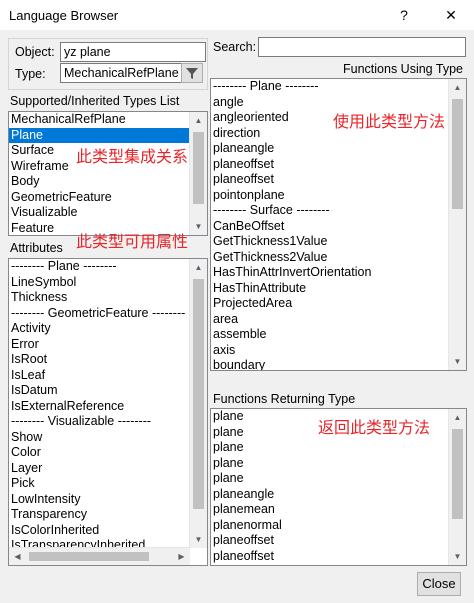 The width and height of the screenshot is (474, 603). What do you see at coordinates (132, 242) in the screenshot?
I see `annotation-attributes: 此类型可用属性` at bounding box center [132, 242].